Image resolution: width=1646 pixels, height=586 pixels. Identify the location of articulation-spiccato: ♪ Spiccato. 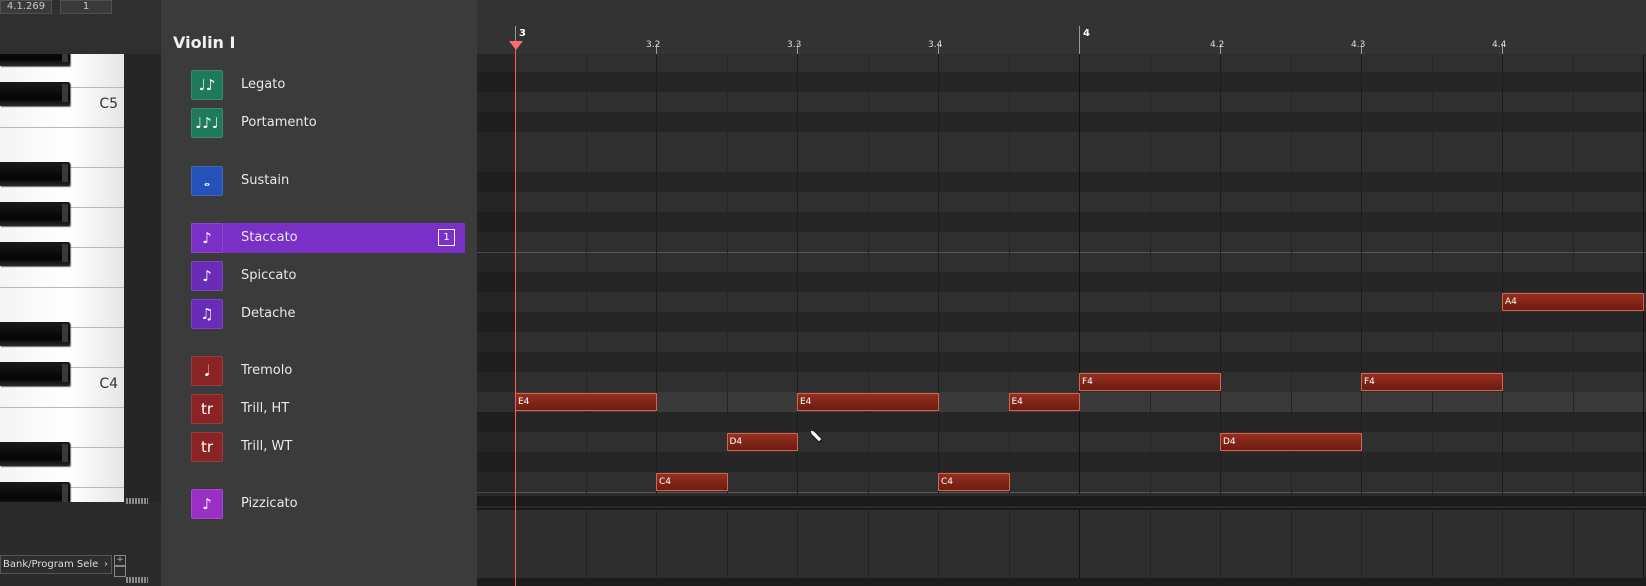
(328, 276).